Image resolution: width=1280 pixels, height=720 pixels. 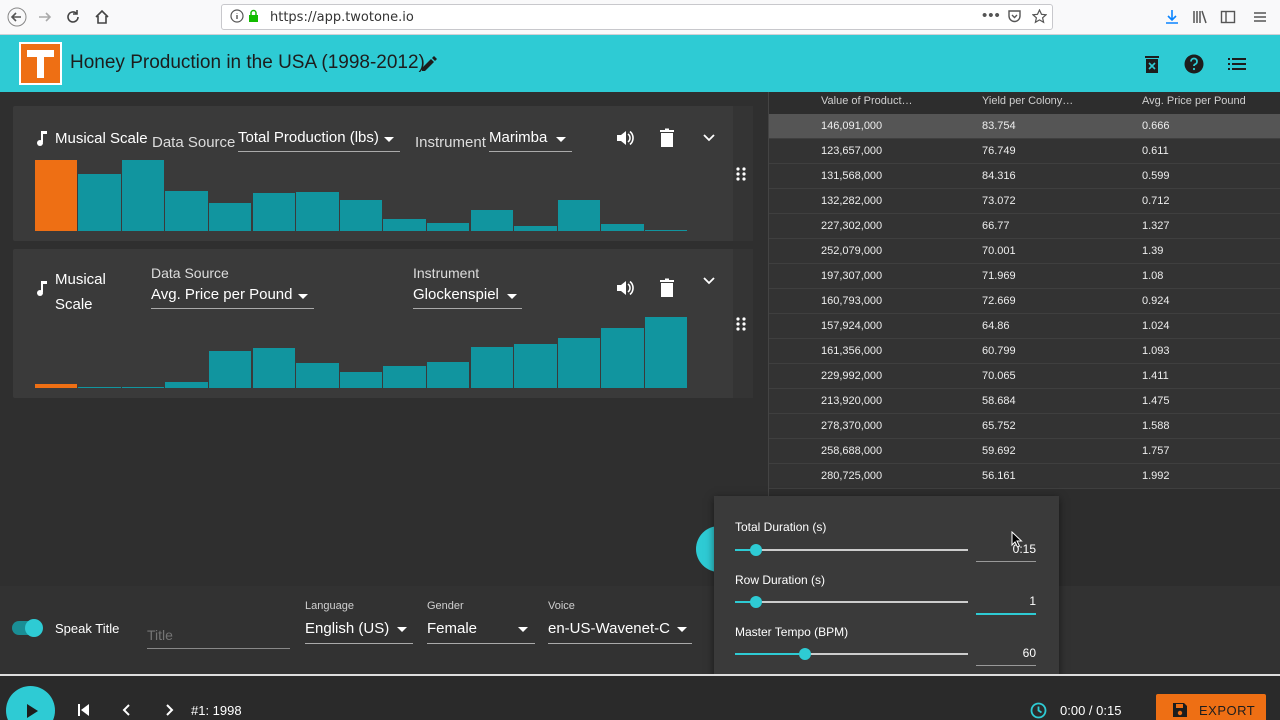 What do you see at coordinates (1152, 64) in the screenshot?
I see `delete-all-icon` at bounding box center [1152, 64].